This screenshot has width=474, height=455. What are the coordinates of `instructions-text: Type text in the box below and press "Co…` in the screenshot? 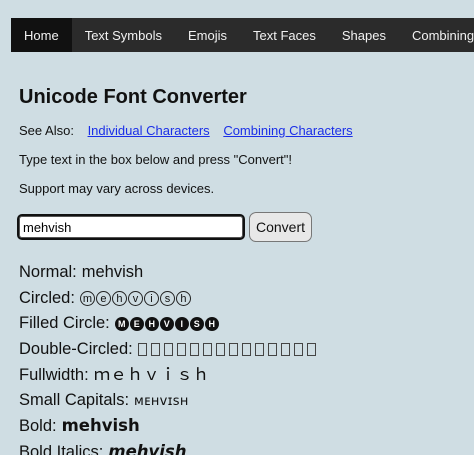 It's located at (155, 159).